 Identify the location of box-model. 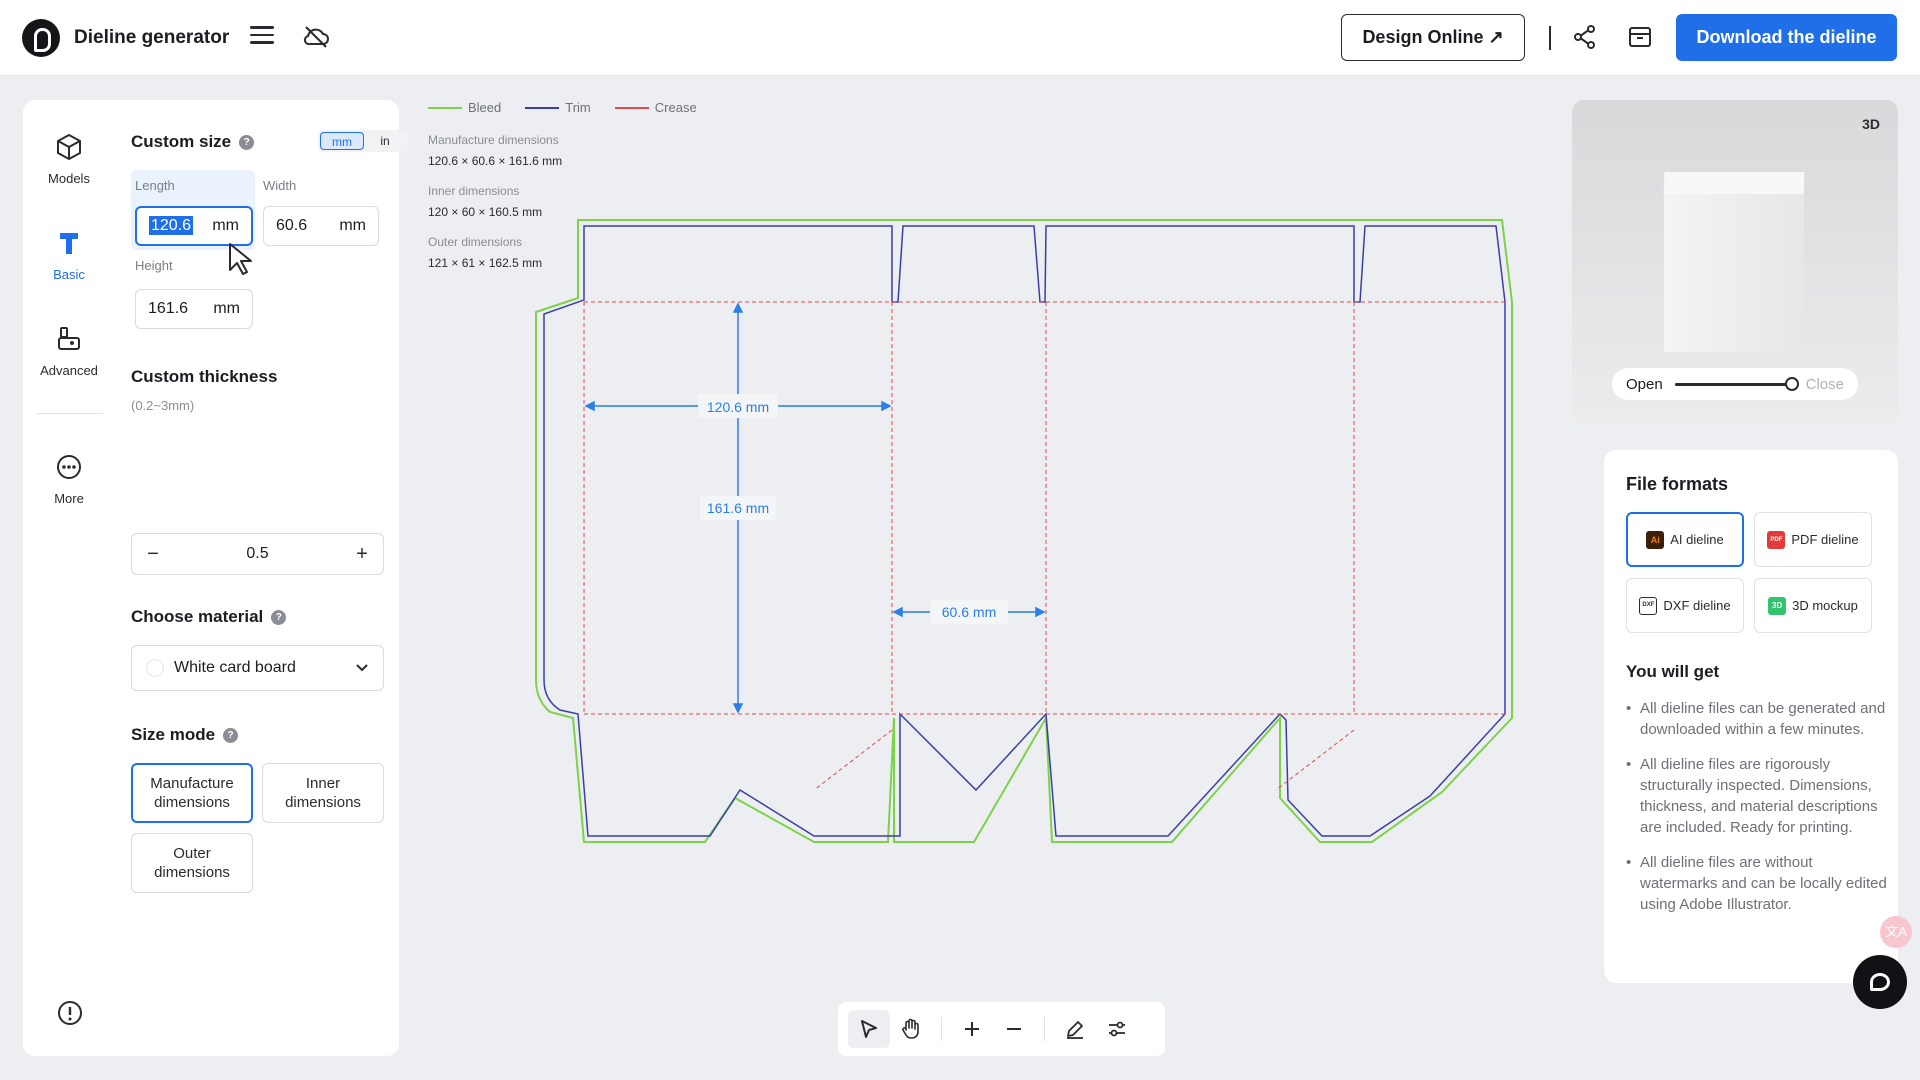
(1734, 273).